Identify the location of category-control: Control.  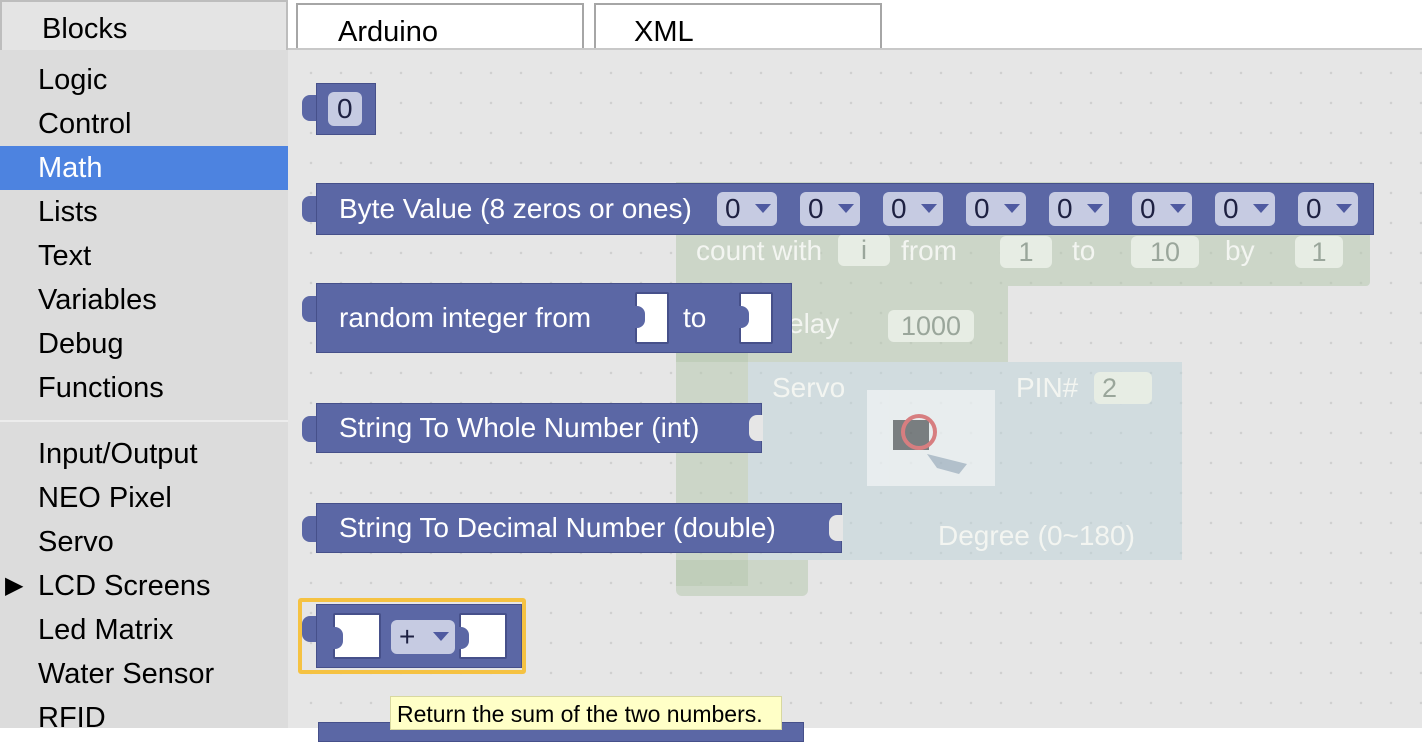
(144, 124).